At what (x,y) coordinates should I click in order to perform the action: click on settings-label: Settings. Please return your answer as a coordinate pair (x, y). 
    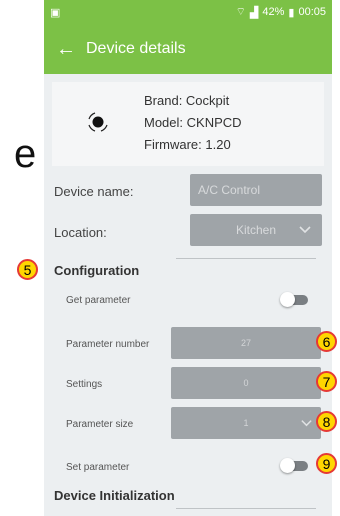
    Looking at the image, I should click on (84, 384).